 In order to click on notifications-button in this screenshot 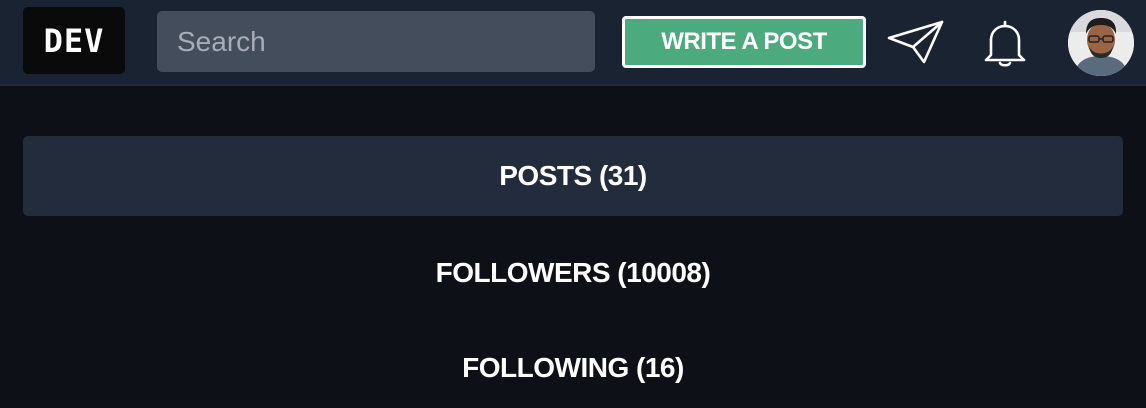, I will do `click(1005, 43)`.